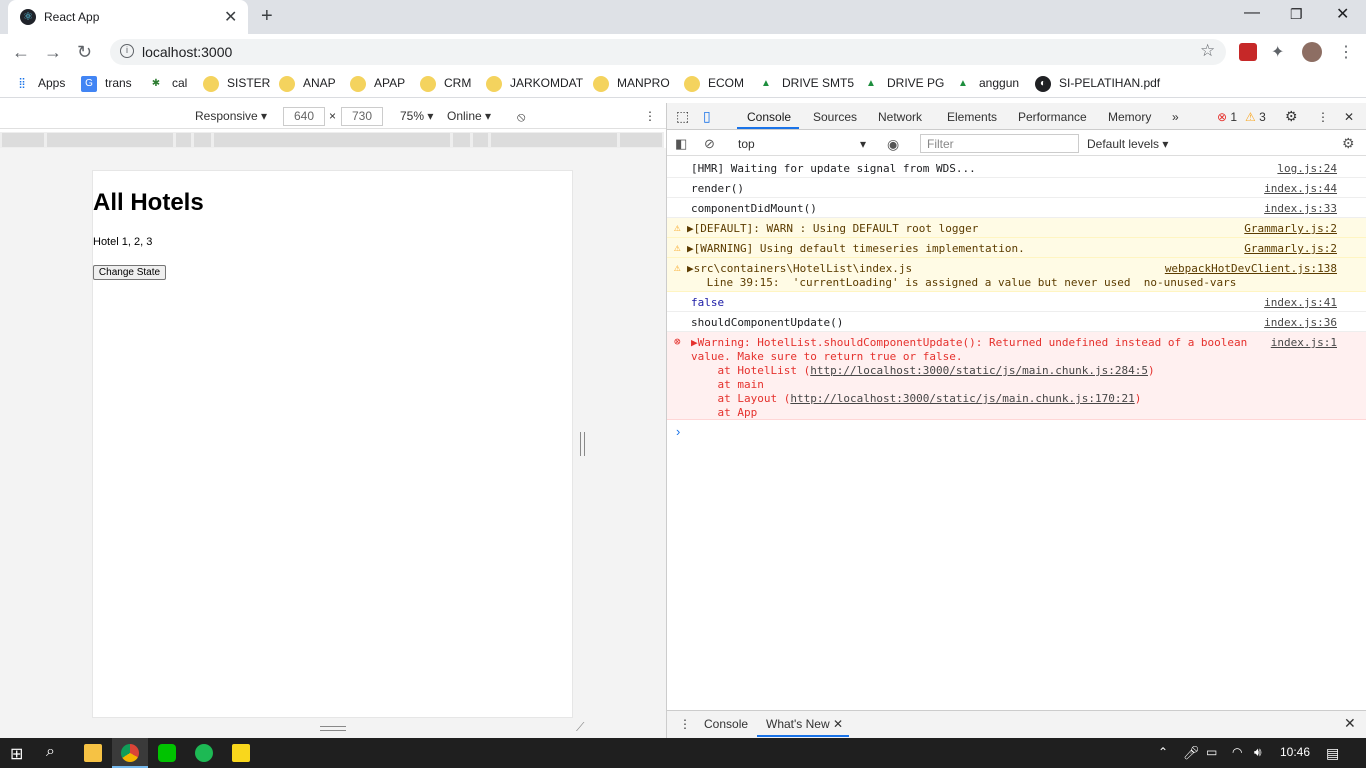 This screenshot has height=768, width=1366. What do you see at coordinates (1097, 84) in the screenshot?
I see `bookmark-si-pelatihan: ◐ SI-PELATIHAN.pdf` at bounding box center [1097, 84].